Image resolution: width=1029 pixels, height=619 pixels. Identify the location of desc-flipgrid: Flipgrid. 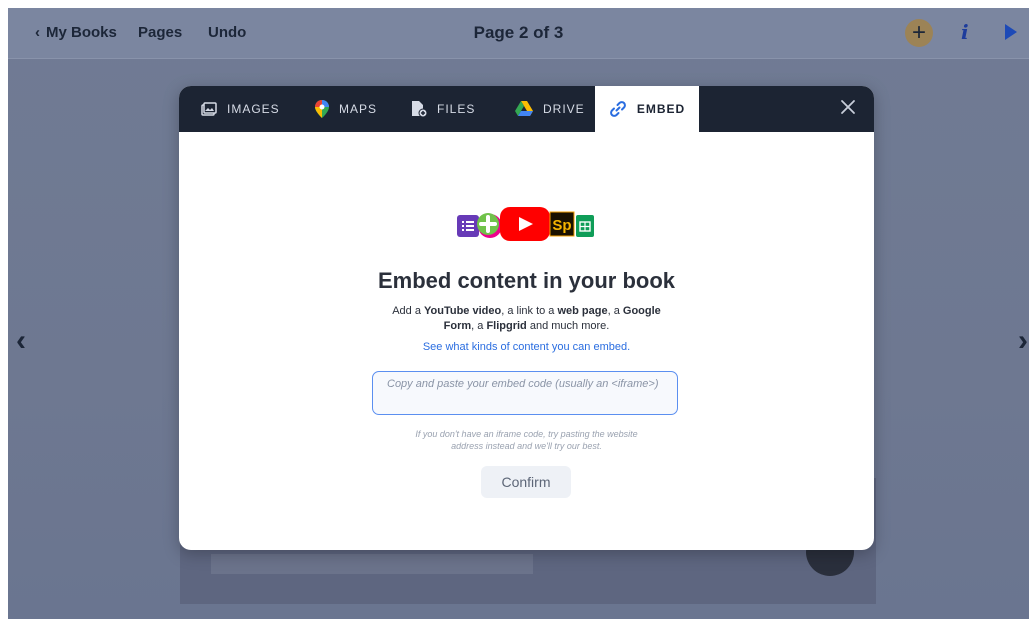
(506, 326).